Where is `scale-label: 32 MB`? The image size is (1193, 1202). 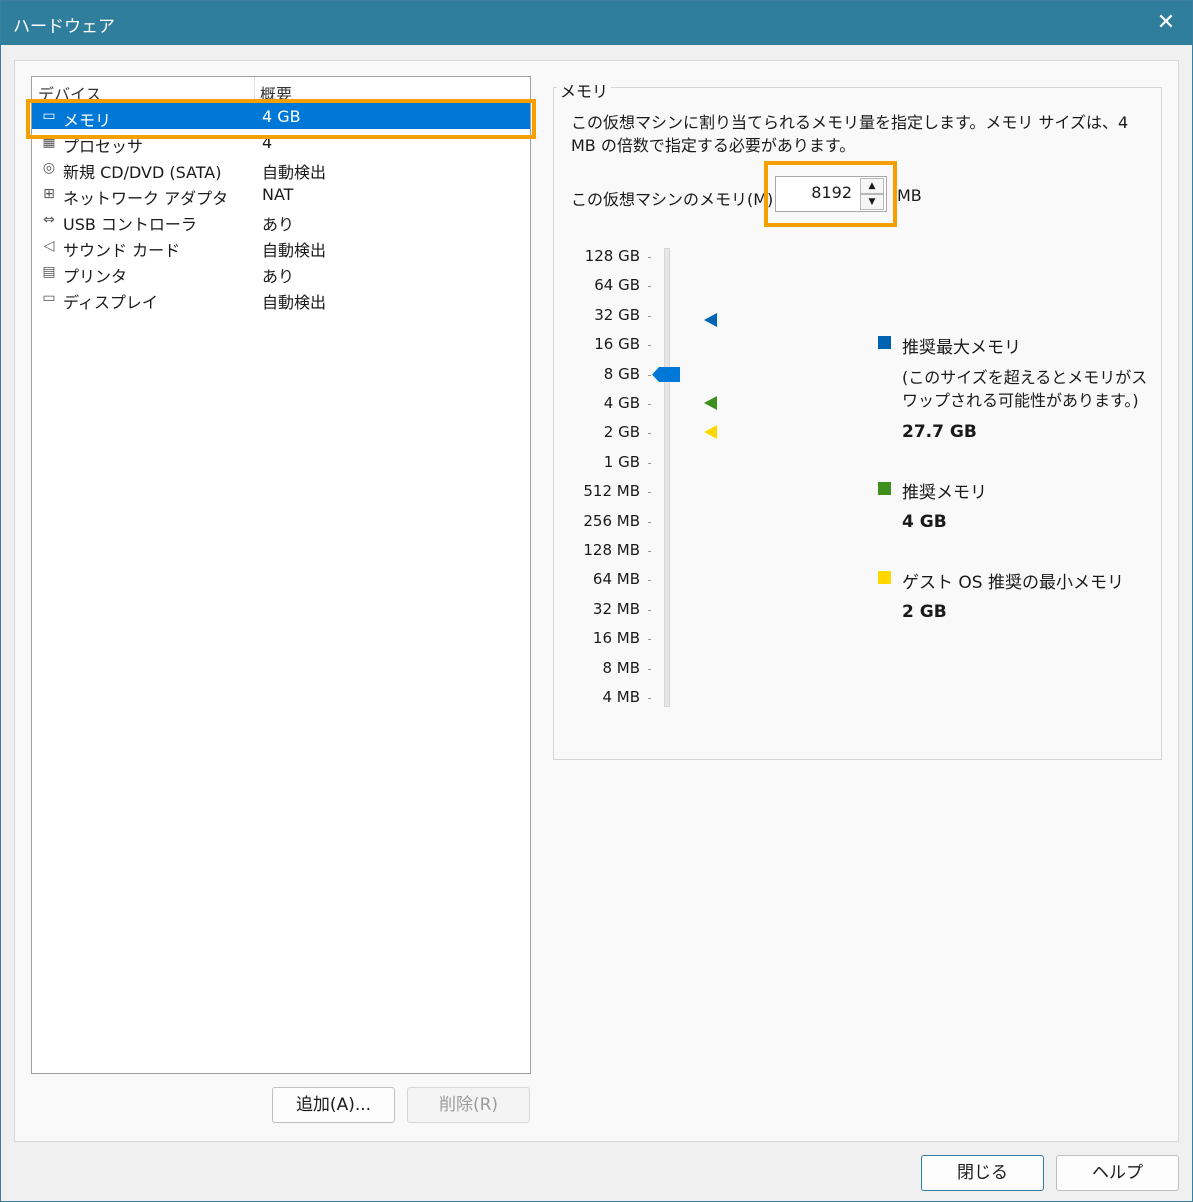 scale-label: 32 MB is located at coordinates (616, 608).